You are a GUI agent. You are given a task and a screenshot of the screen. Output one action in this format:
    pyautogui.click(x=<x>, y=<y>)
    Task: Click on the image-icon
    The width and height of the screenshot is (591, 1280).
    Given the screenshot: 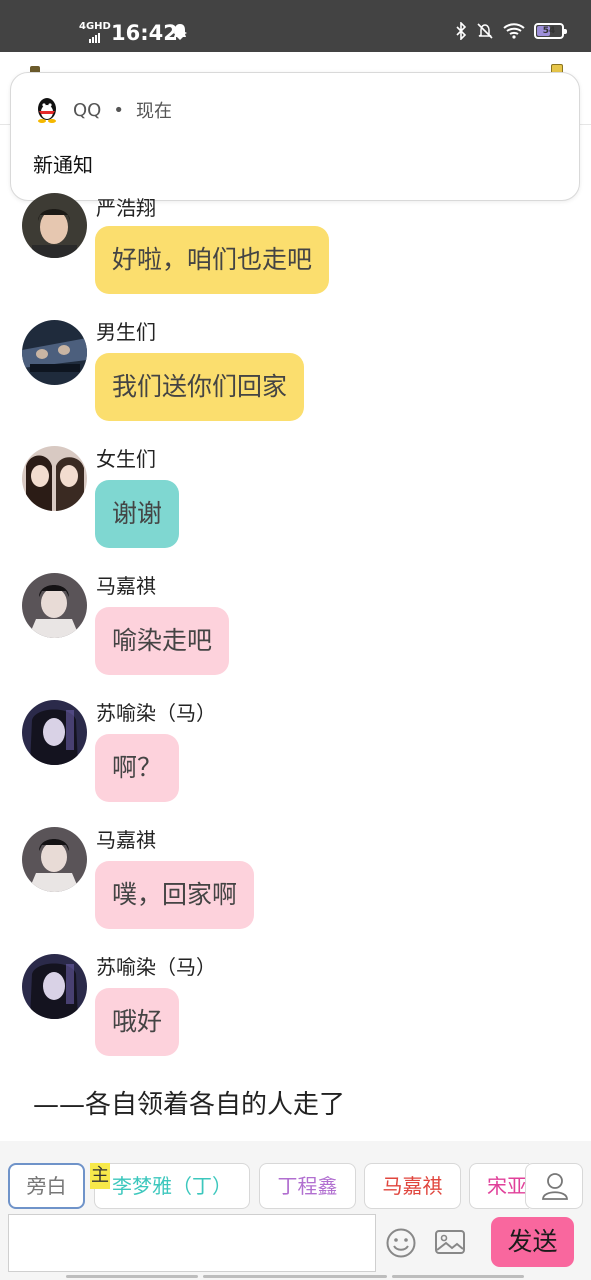 What is the action you would take?
    pyautogui.click(x=450, y=1243)
    